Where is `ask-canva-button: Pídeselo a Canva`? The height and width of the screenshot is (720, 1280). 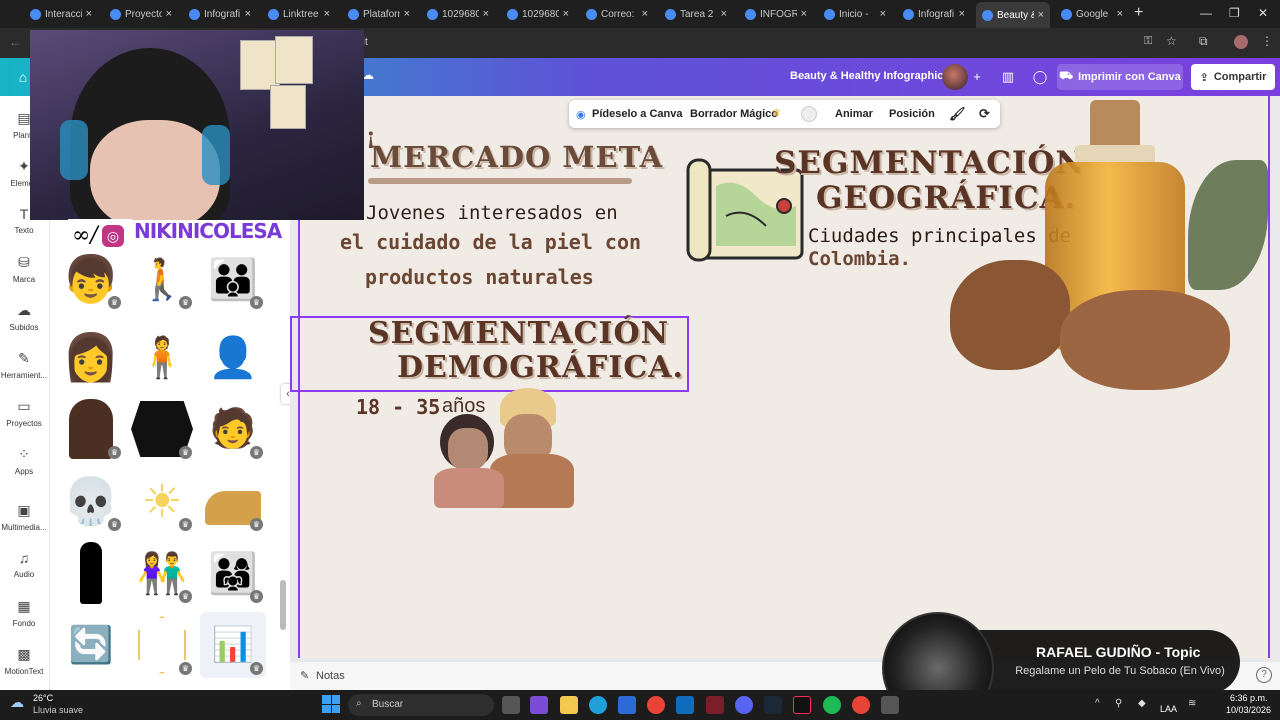 ask-canva-button: Pídeselo a Canva is located at coordinates (637, 114).